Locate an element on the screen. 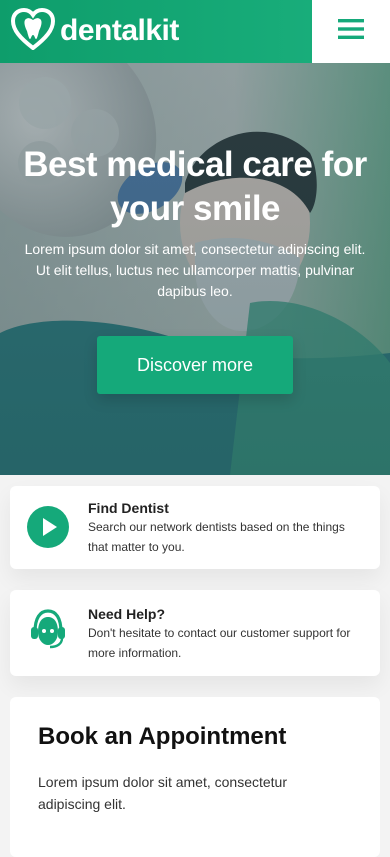 This screenshot has height=857, width=390. appointment-title: Book an Appointment is located at coordinates (162, 736).